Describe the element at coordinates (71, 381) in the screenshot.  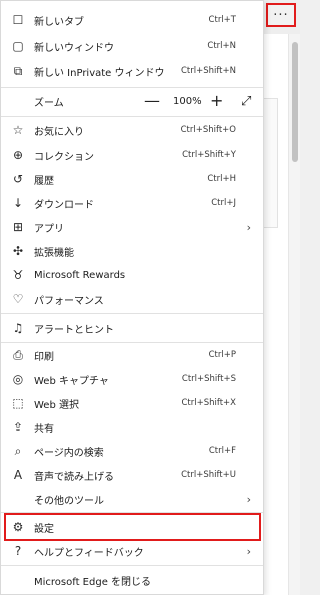
I see `menu-item-label: Web キャプチャ` at that location.